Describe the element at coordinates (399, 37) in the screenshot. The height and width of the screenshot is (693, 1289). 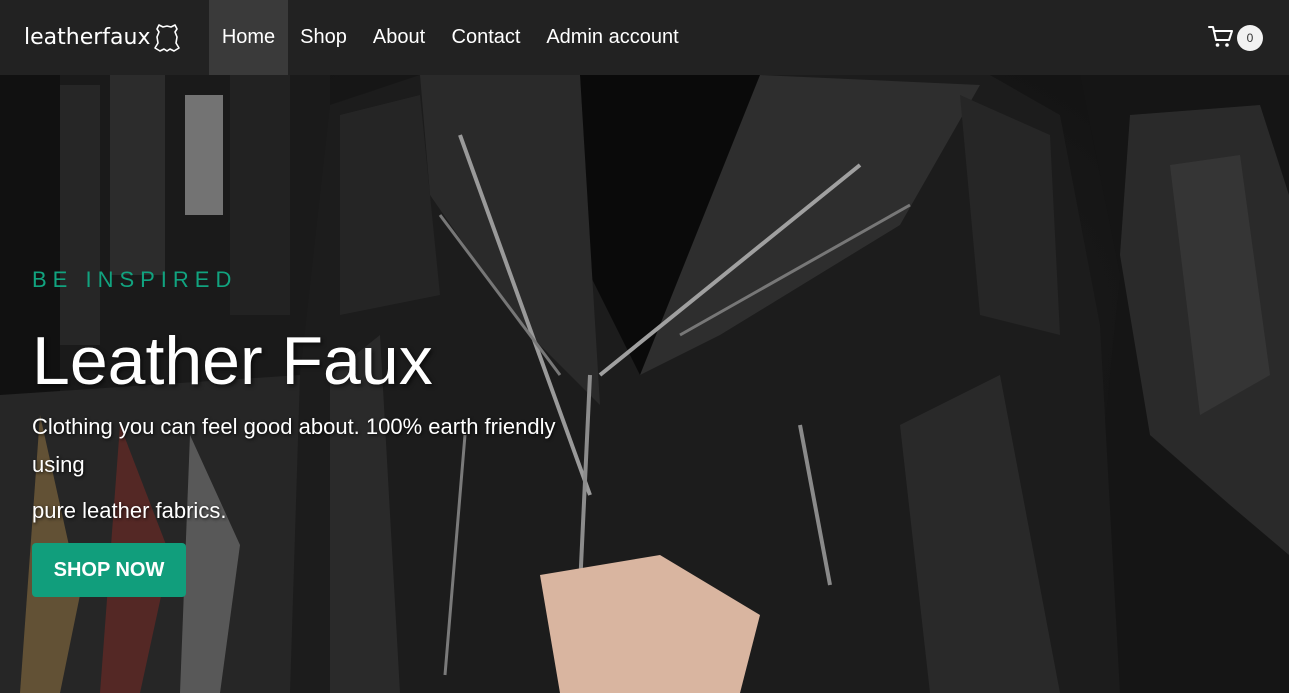
I see `nav-about: About` at that location.